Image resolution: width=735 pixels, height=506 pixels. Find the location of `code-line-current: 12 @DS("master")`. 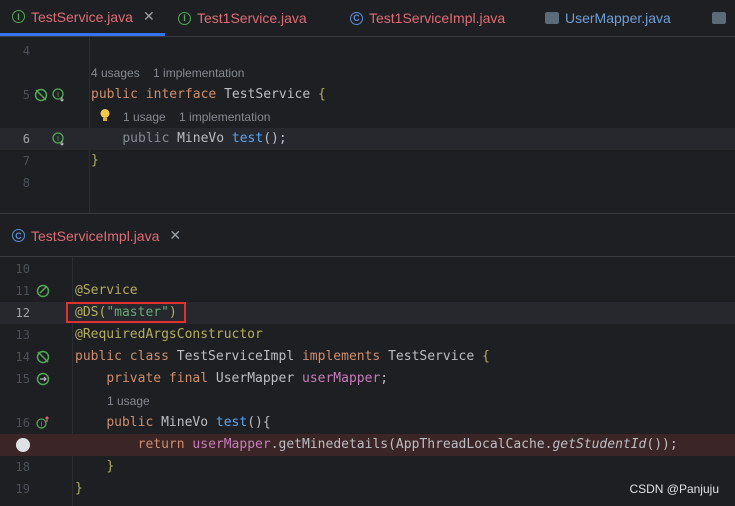

code-line-current: 12 @DS("master") is located at coordinates (367, 313).